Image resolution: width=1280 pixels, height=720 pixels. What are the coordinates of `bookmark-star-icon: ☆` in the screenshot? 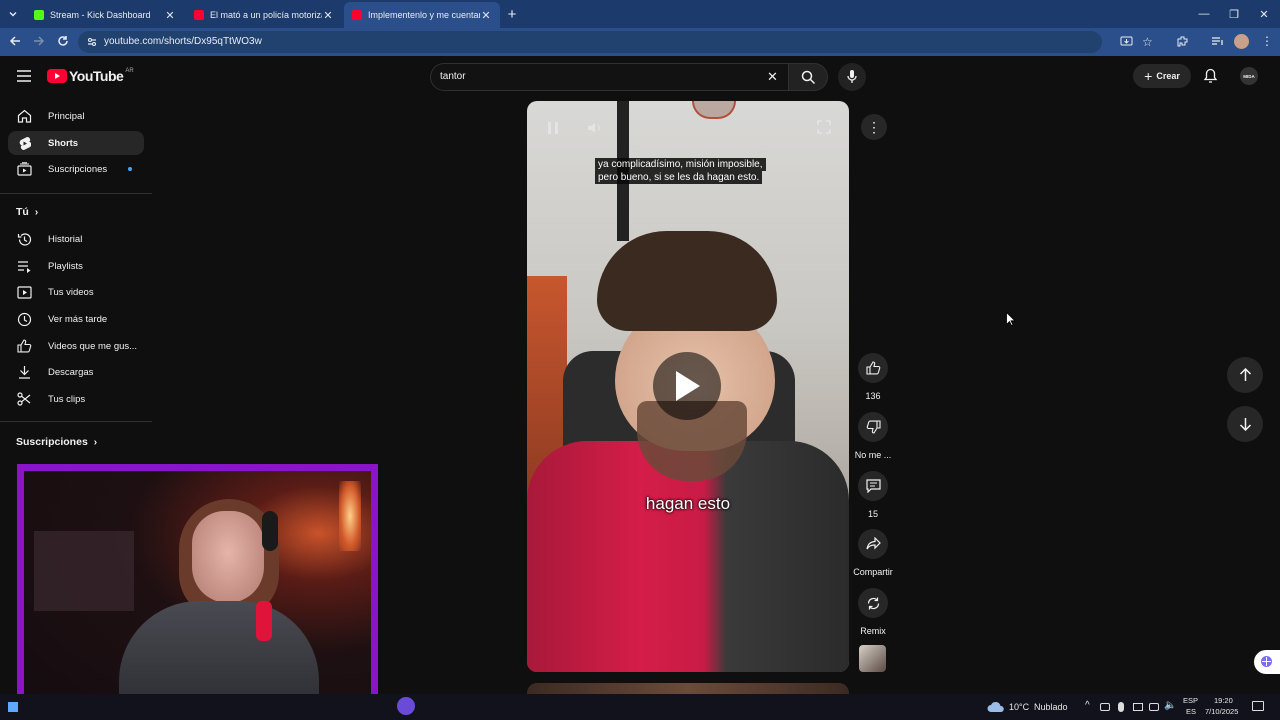 It's located at (1147, 42).